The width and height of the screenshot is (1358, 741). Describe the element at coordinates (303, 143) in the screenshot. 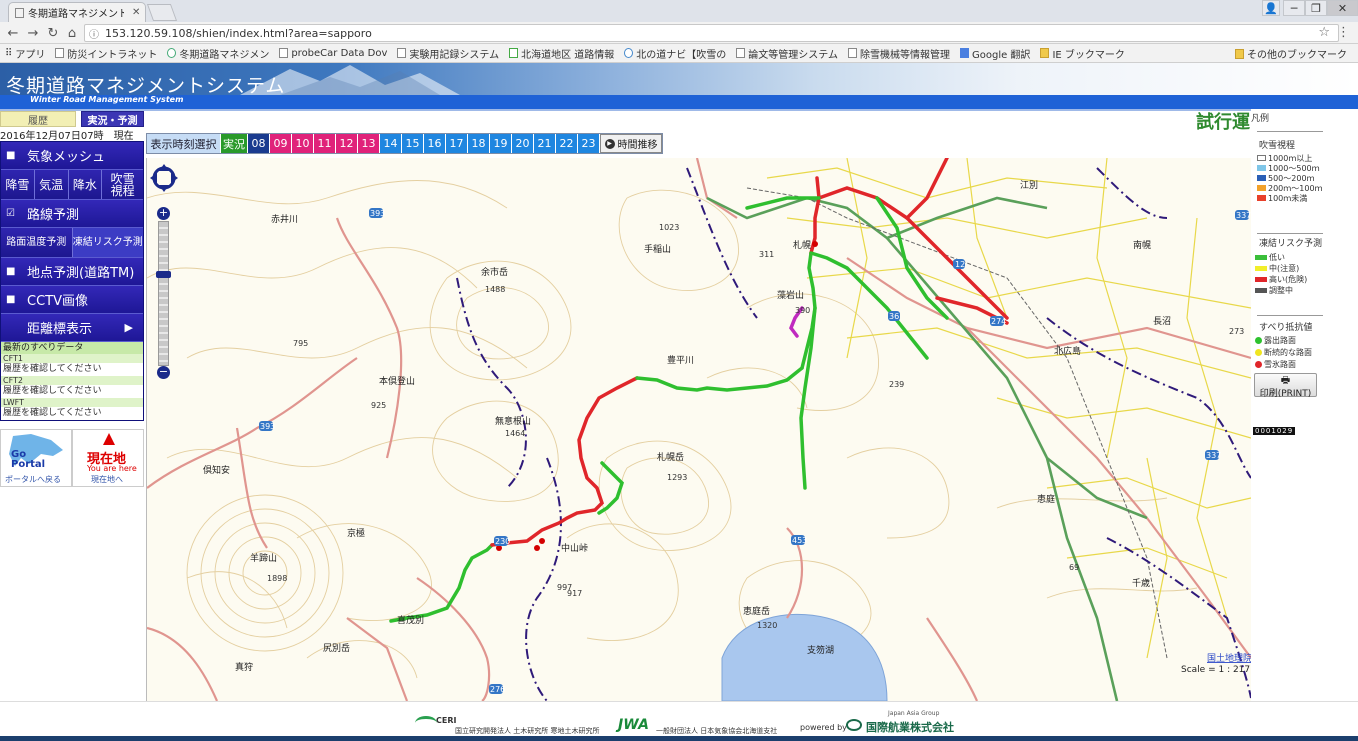

I see `time-10-button: 10` at that location.